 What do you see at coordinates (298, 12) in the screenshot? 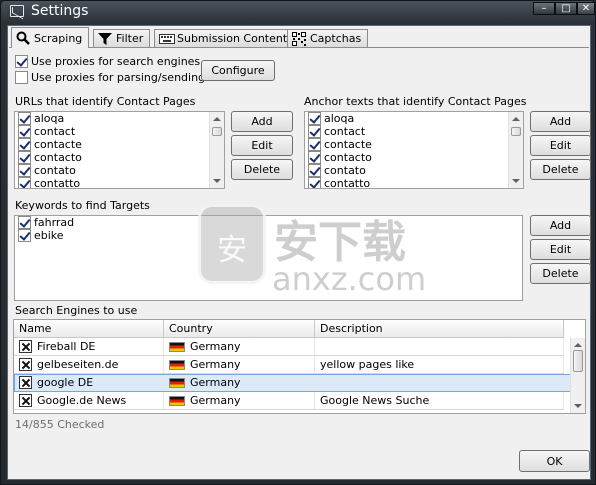
I see `title-bar: Settings – □ ✕` at bounding box center [298, 12].